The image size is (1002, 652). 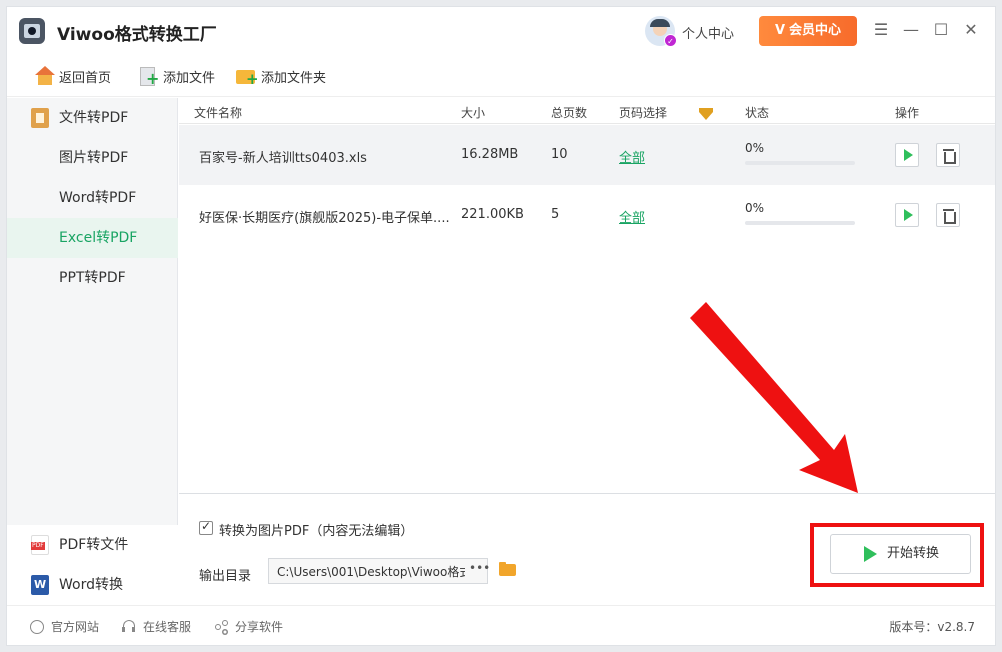 What do you see at coordinates (587, 155) in the screenshot?
I see `table-row: 百家号-新人培训tts0403.xls 16.28MB 10 全部 0%` at bounding box center [587, 155].